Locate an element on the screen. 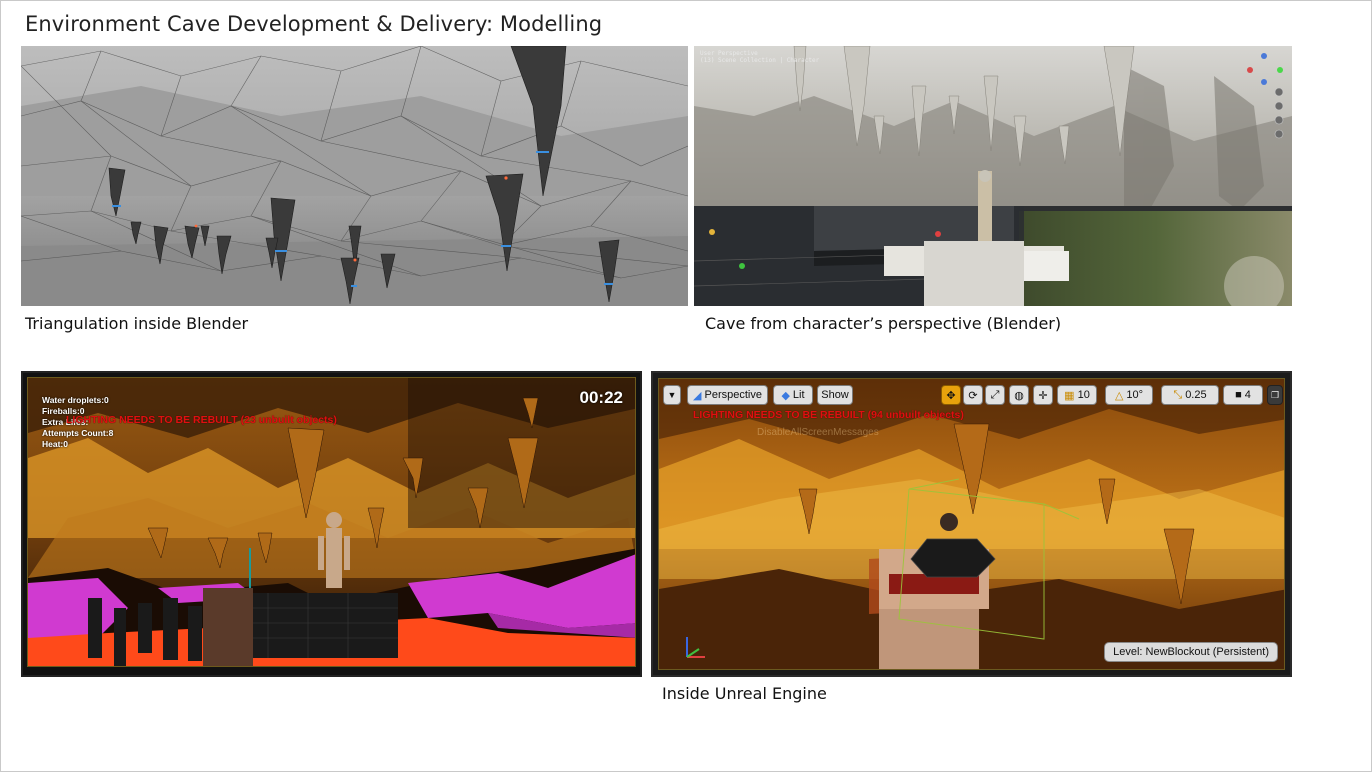 The height and width of the screenshot is (772, 1372). ue-show-button: Show is located at coordinates (835, 395).